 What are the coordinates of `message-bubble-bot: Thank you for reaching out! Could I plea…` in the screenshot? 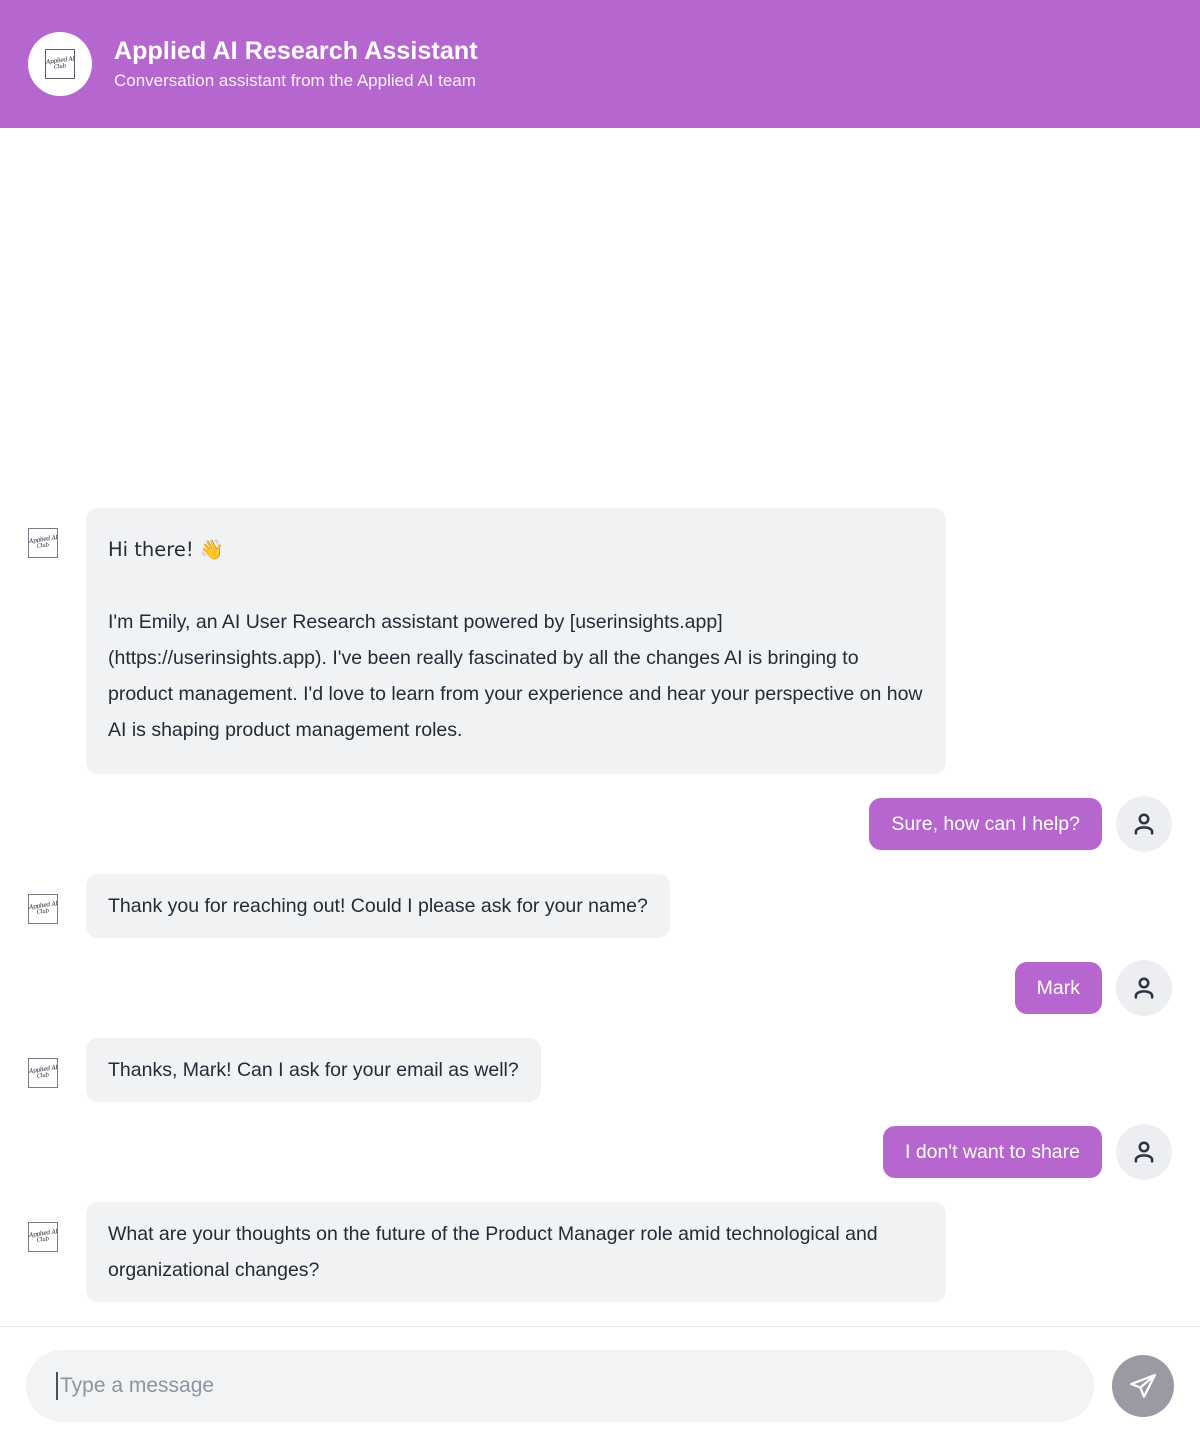 It's located at (378, 906).